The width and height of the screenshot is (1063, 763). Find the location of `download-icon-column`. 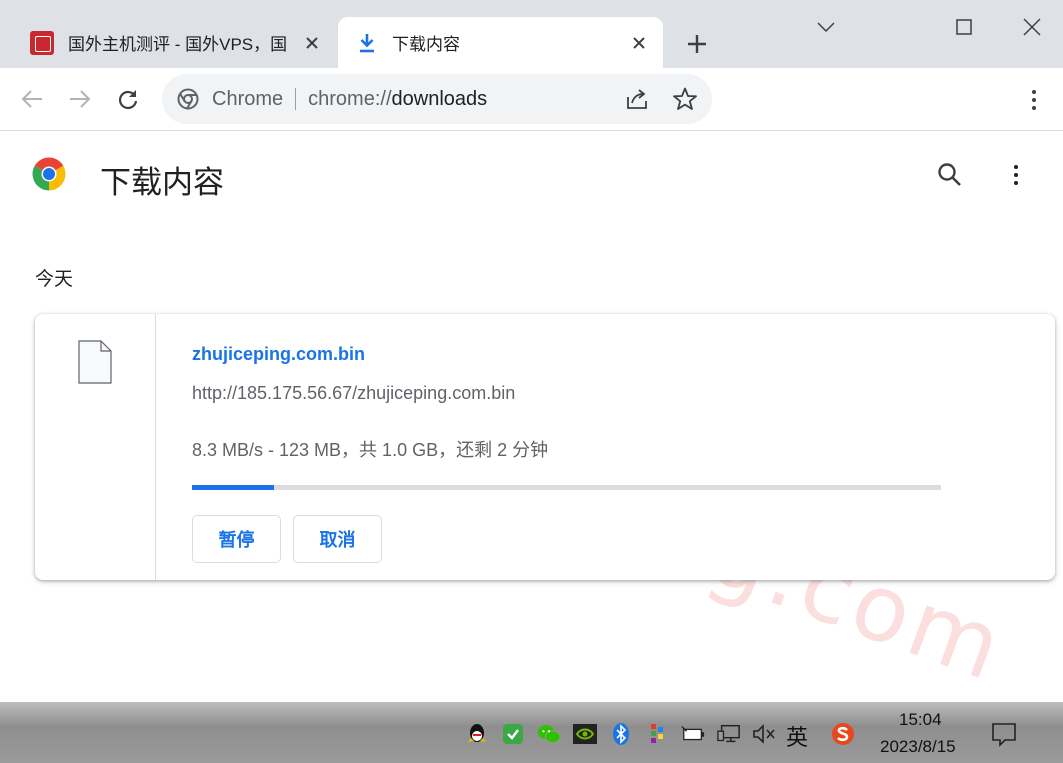

download-icon-column is located at coordinates (95, 447).